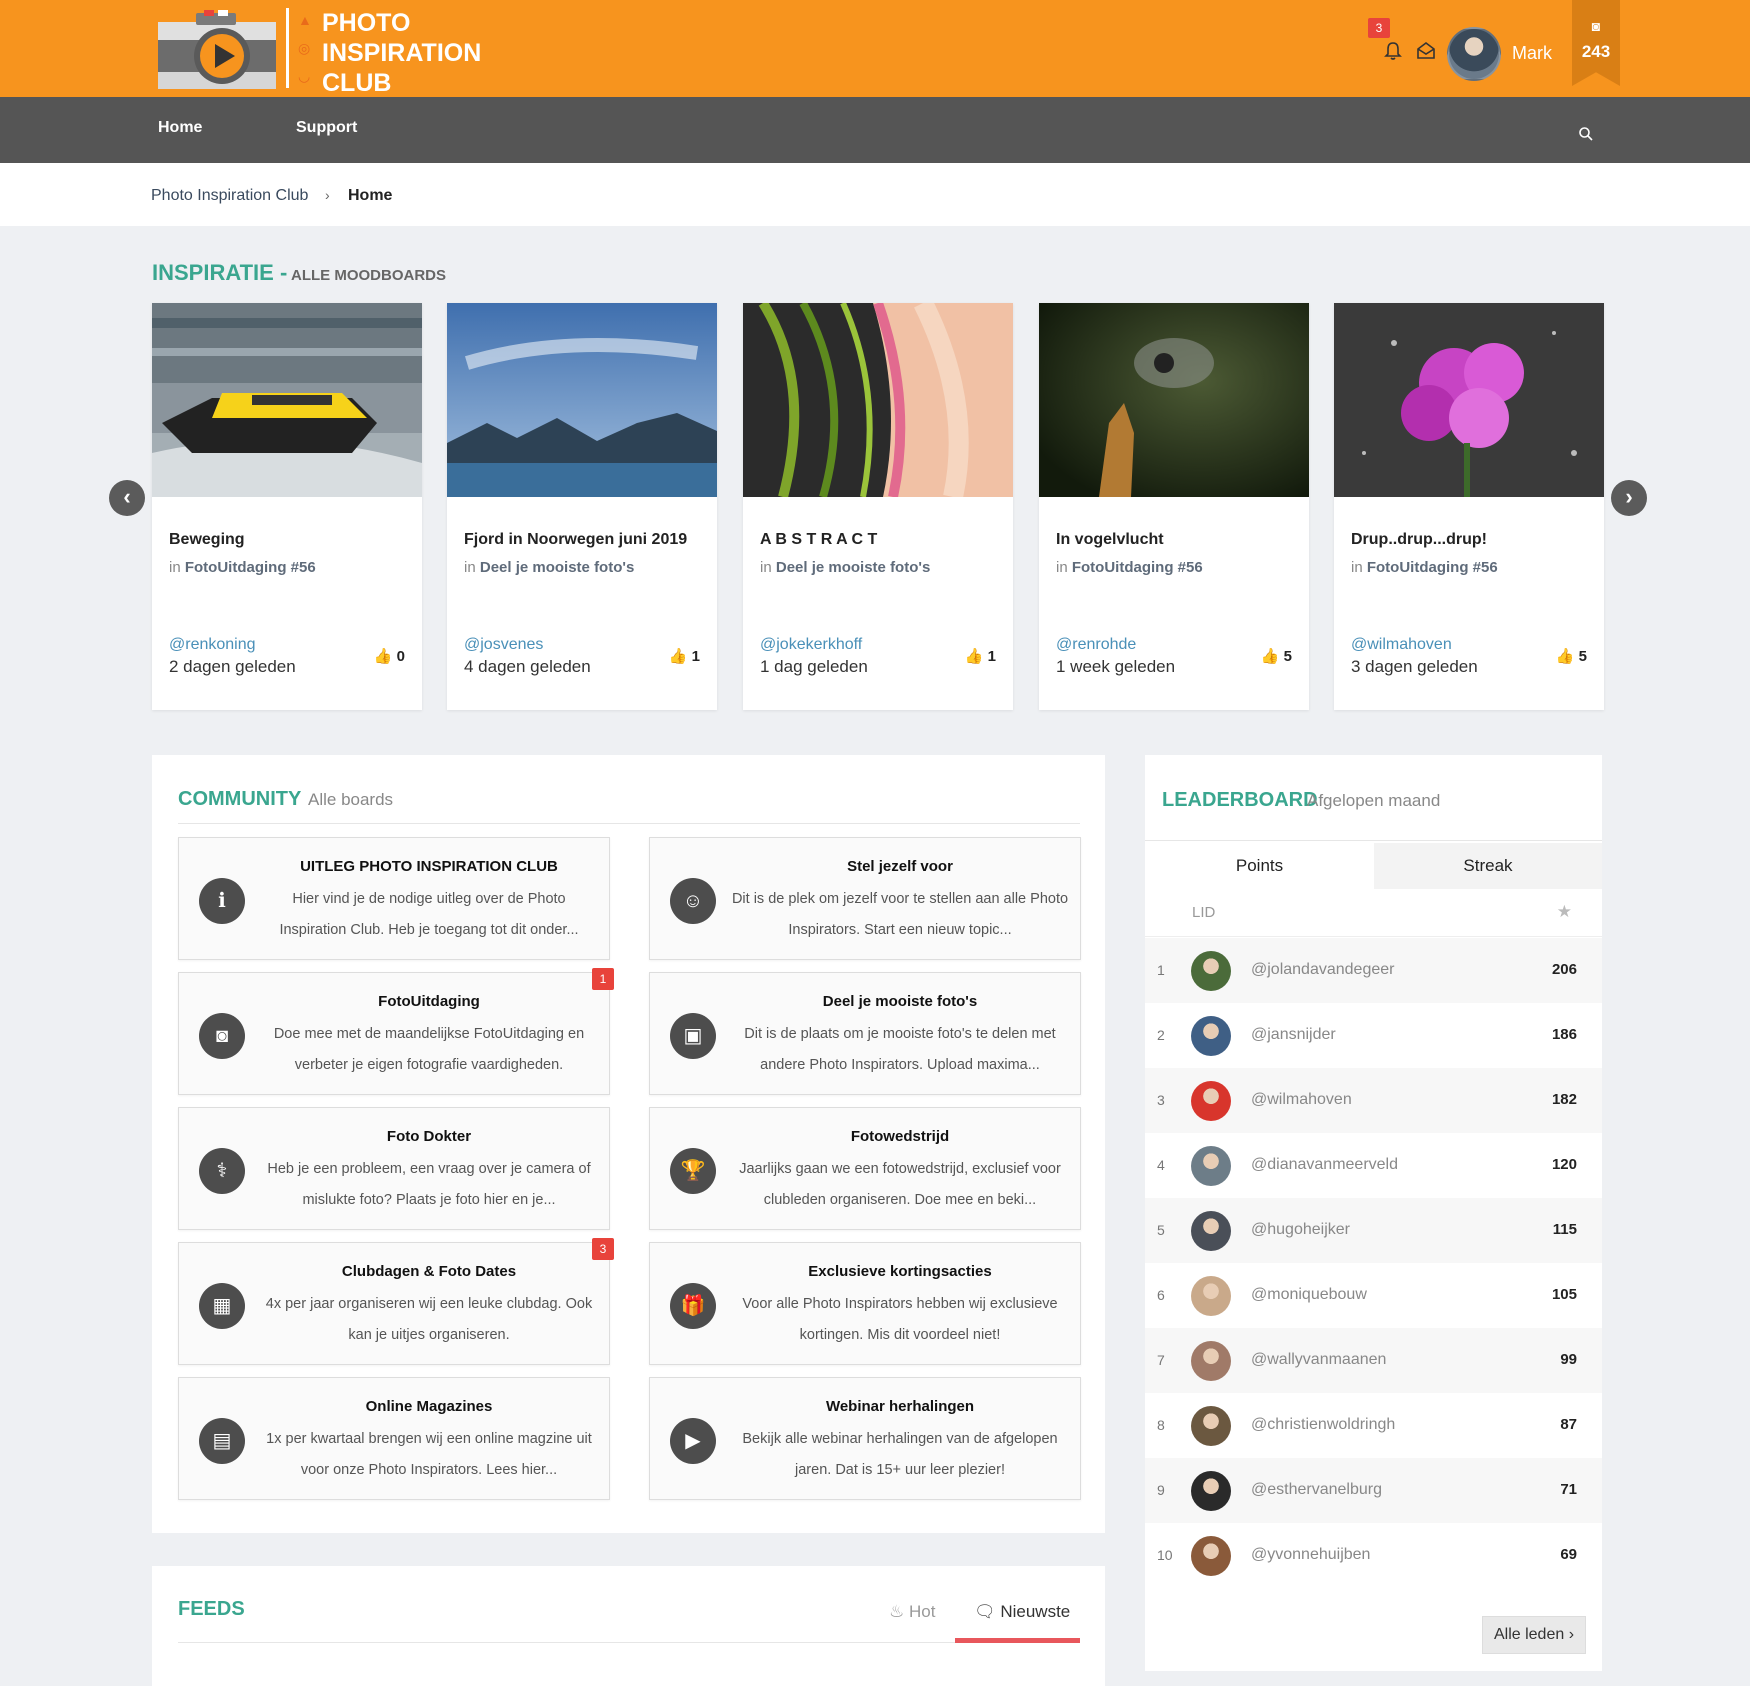 This screenshot has width=1750, height=1686. What do you see at coordinates (1532, 53) in the screenshot?
I see `user-name: Mark` at bounding box center [1532, 53].